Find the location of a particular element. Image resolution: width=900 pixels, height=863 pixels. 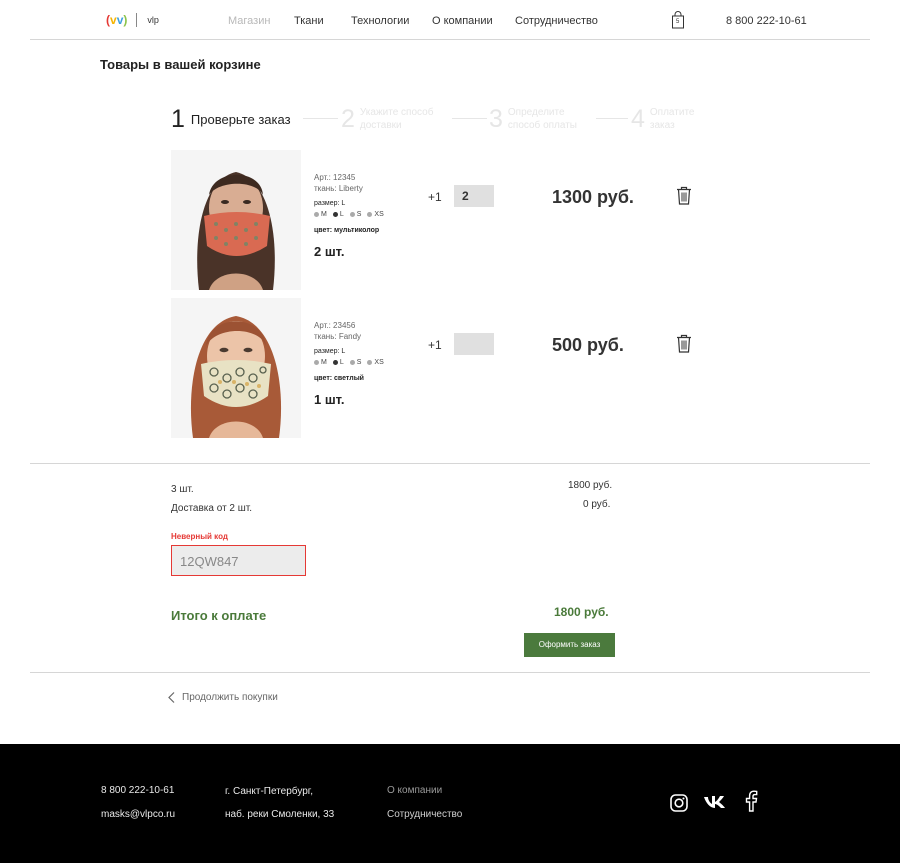

step-3-label: Определите способ оплаты is located at coordinates (542, 119).